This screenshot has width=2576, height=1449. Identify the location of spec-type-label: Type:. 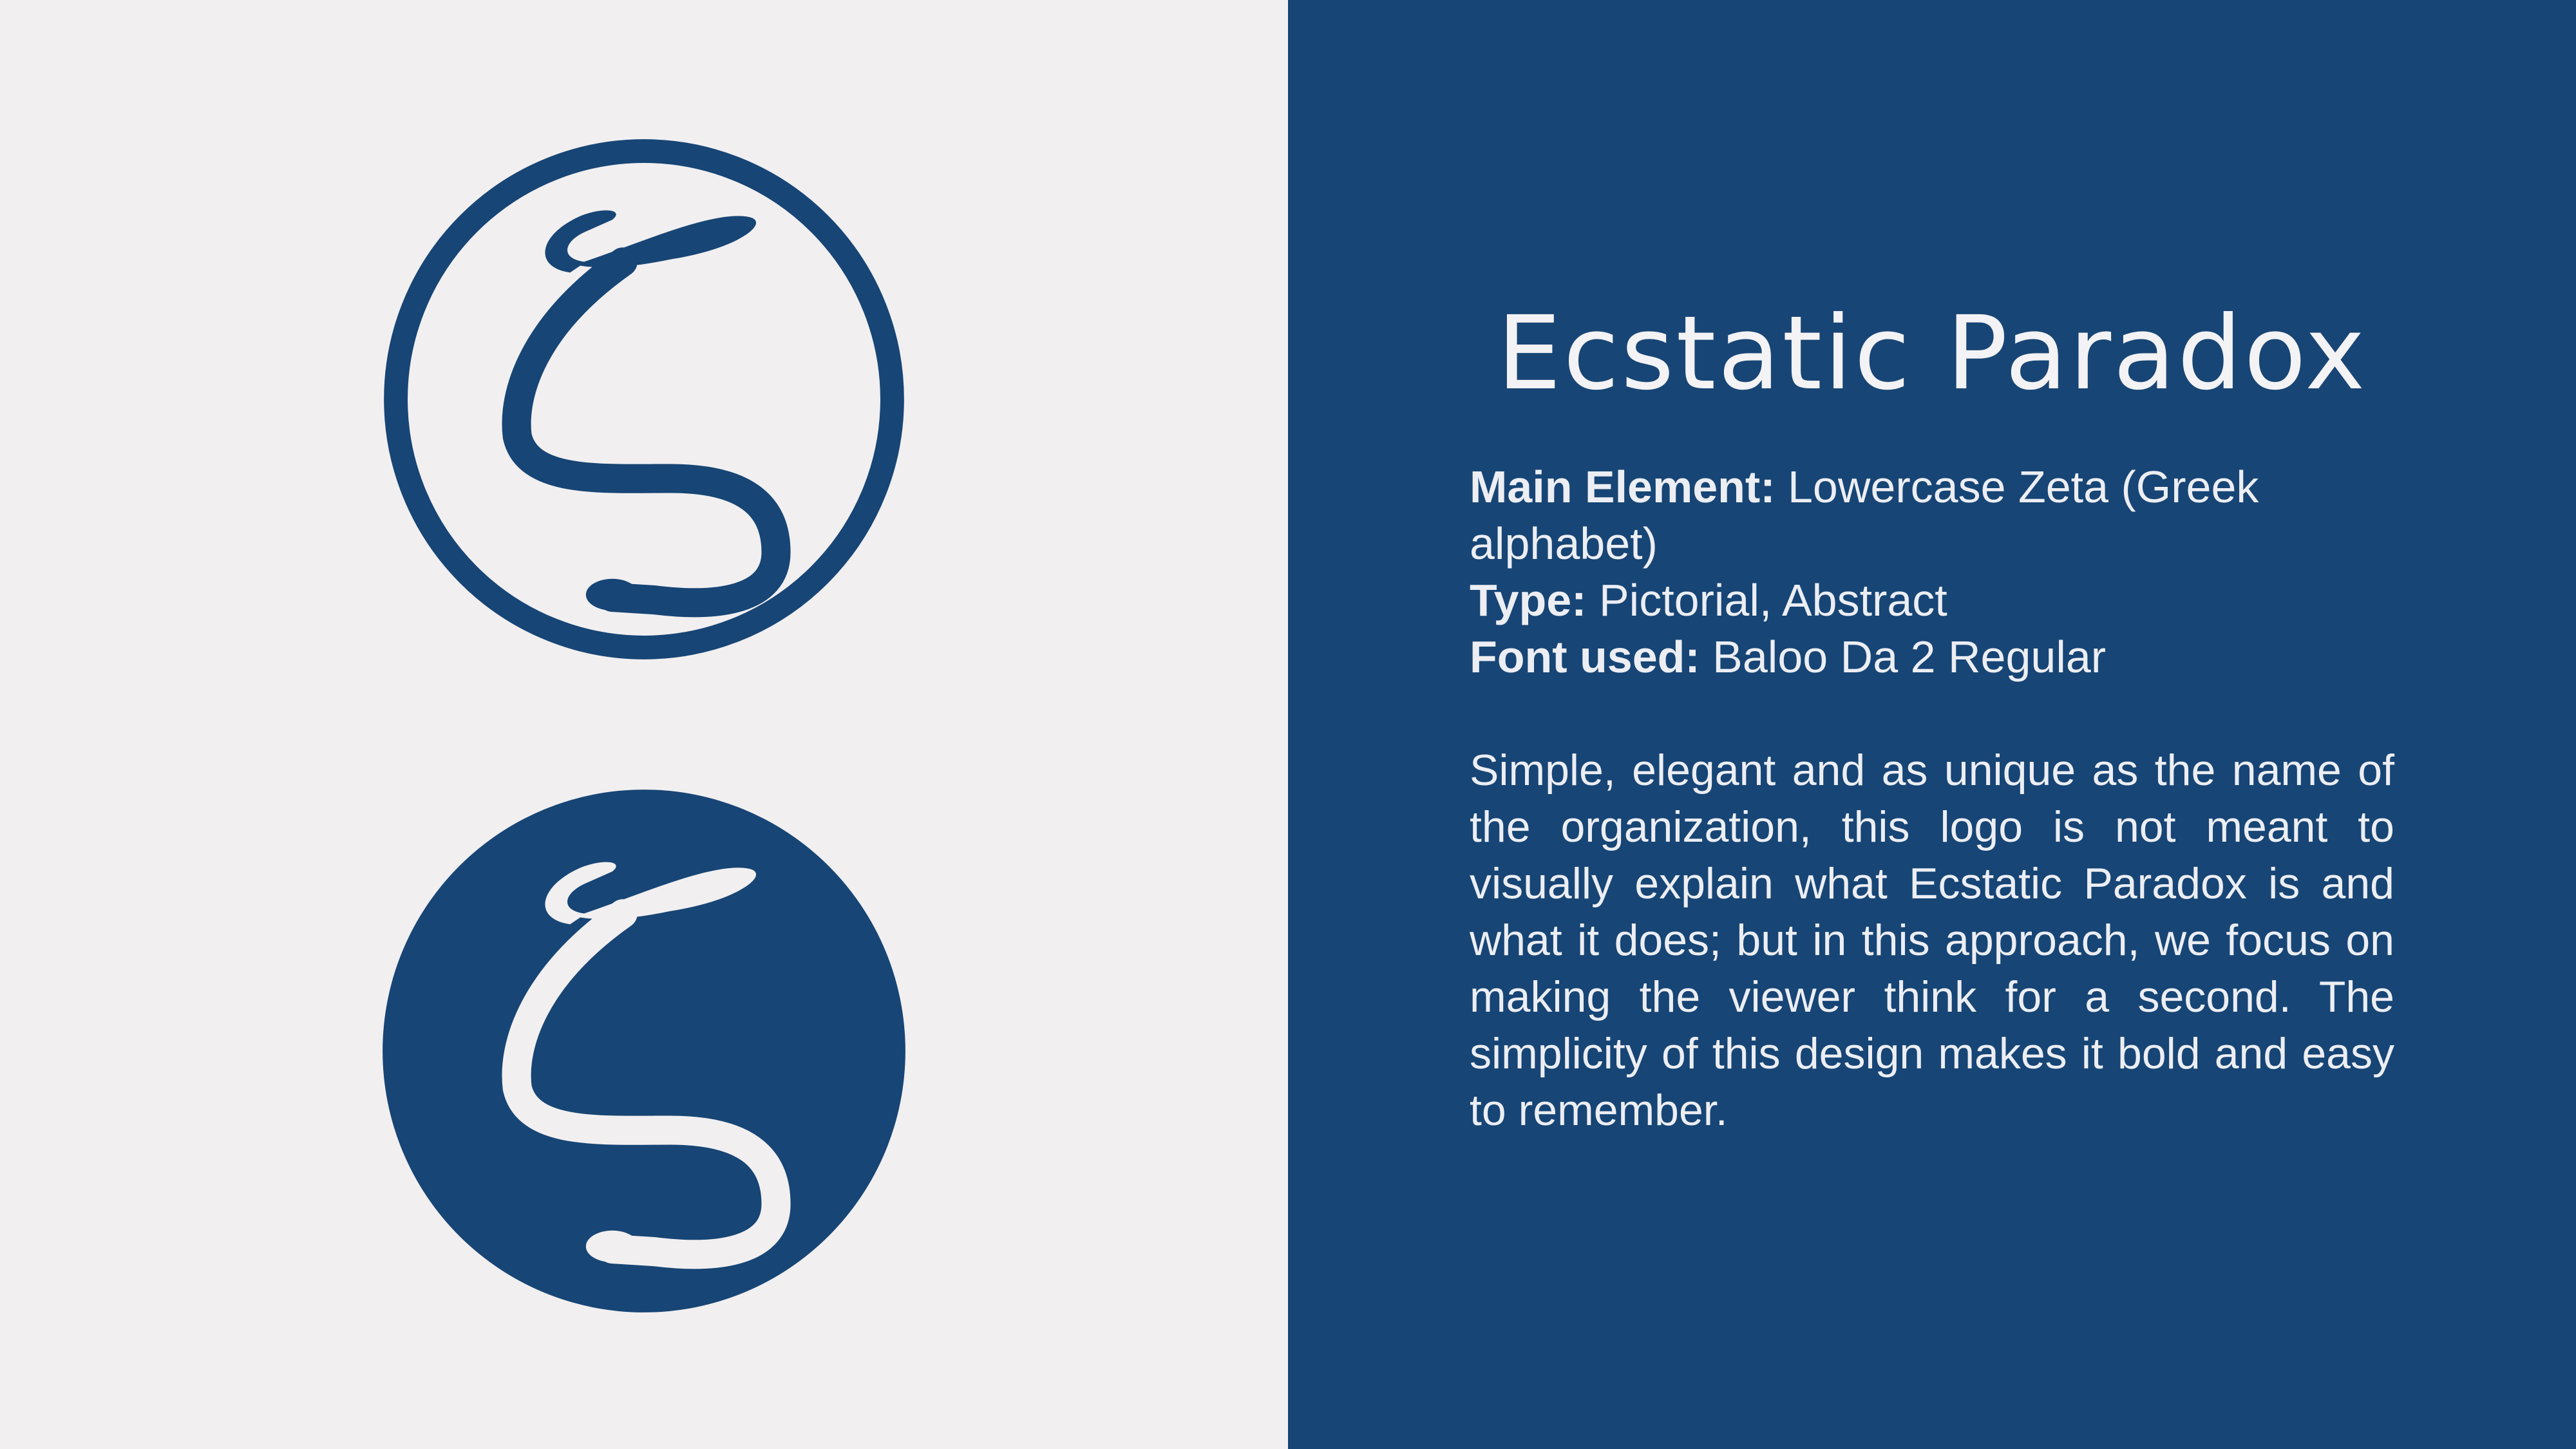
(1529, 600).